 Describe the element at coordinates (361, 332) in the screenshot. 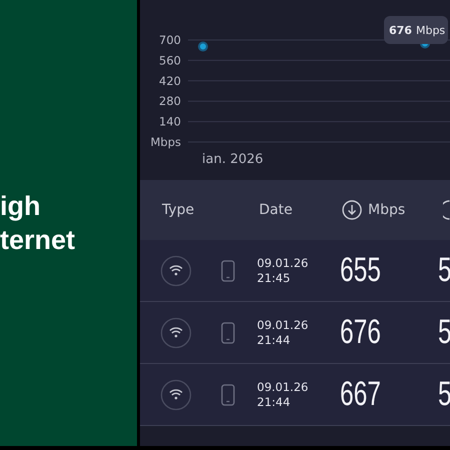

I see `download-speed: 676` at that location.